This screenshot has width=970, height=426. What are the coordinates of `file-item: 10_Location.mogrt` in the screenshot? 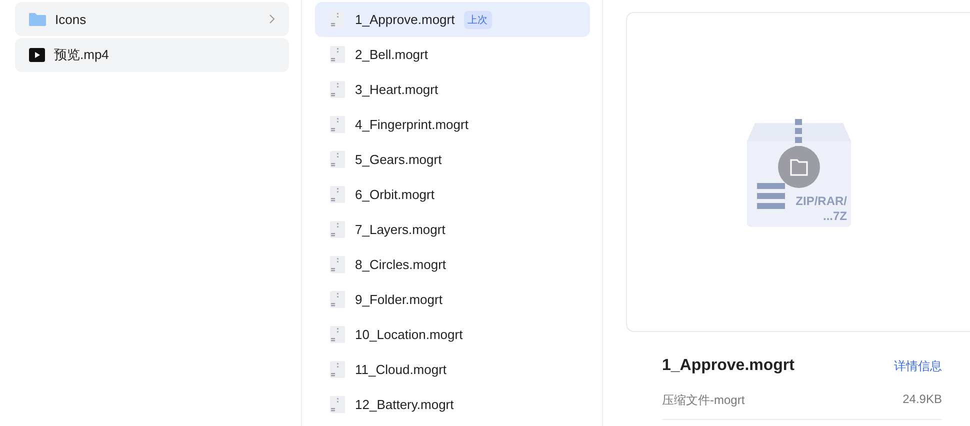 It's located at (452, 334).